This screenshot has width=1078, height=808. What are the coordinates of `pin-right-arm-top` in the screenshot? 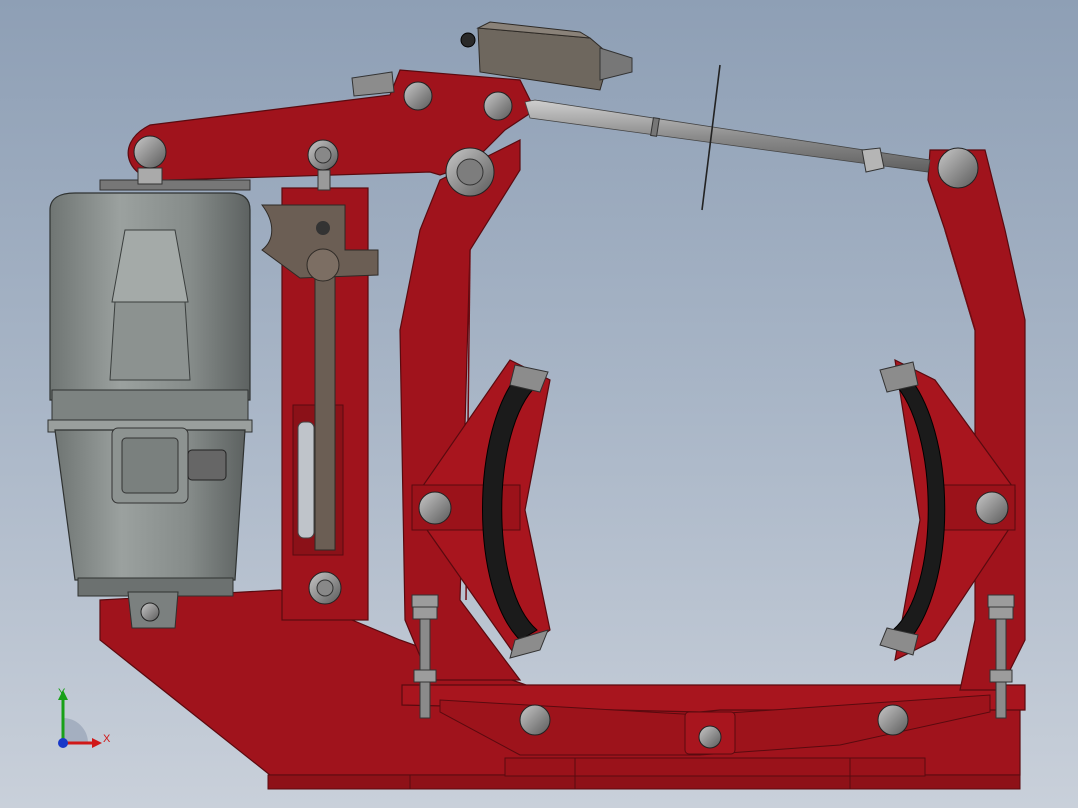 It's located at (958, 168).